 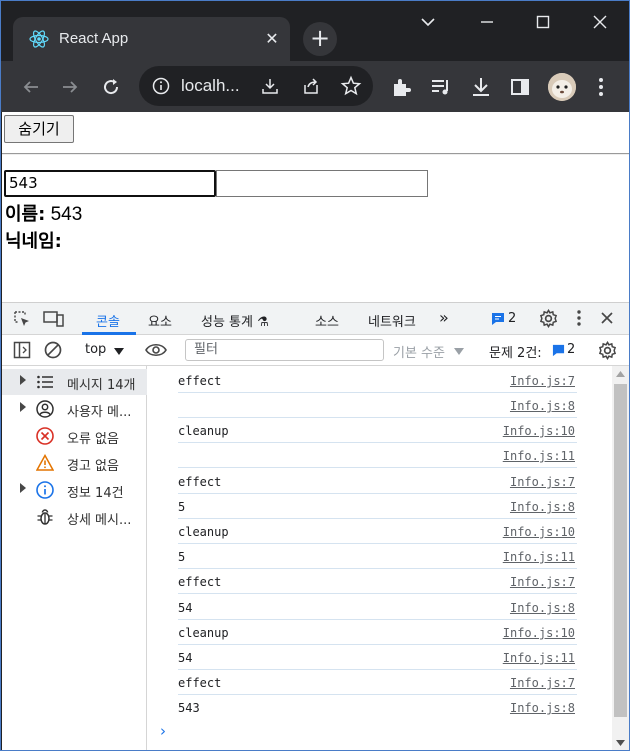 What do you see at coordinates (548, 320) in the screenshot?
I see `settings-gear-icon` at bounding box center [548, 320].